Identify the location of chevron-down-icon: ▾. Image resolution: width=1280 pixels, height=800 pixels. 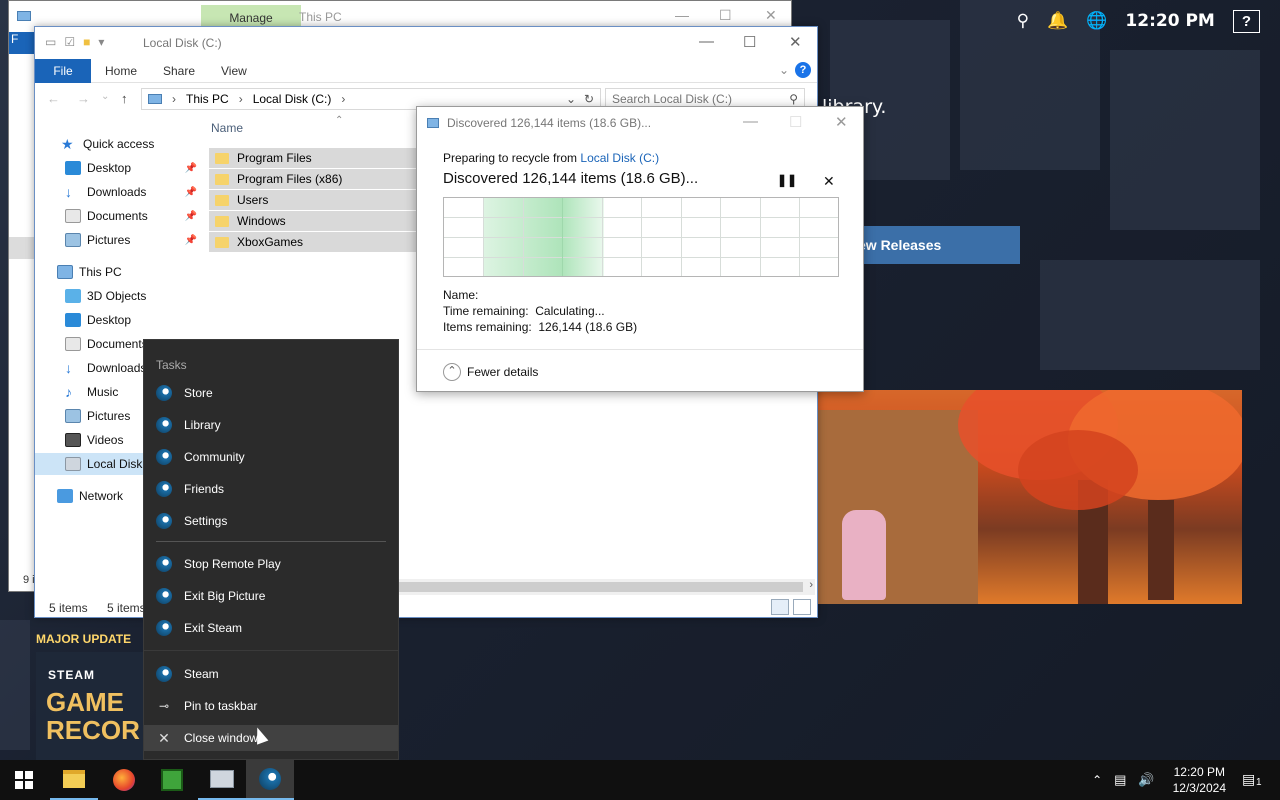
(101, 42).